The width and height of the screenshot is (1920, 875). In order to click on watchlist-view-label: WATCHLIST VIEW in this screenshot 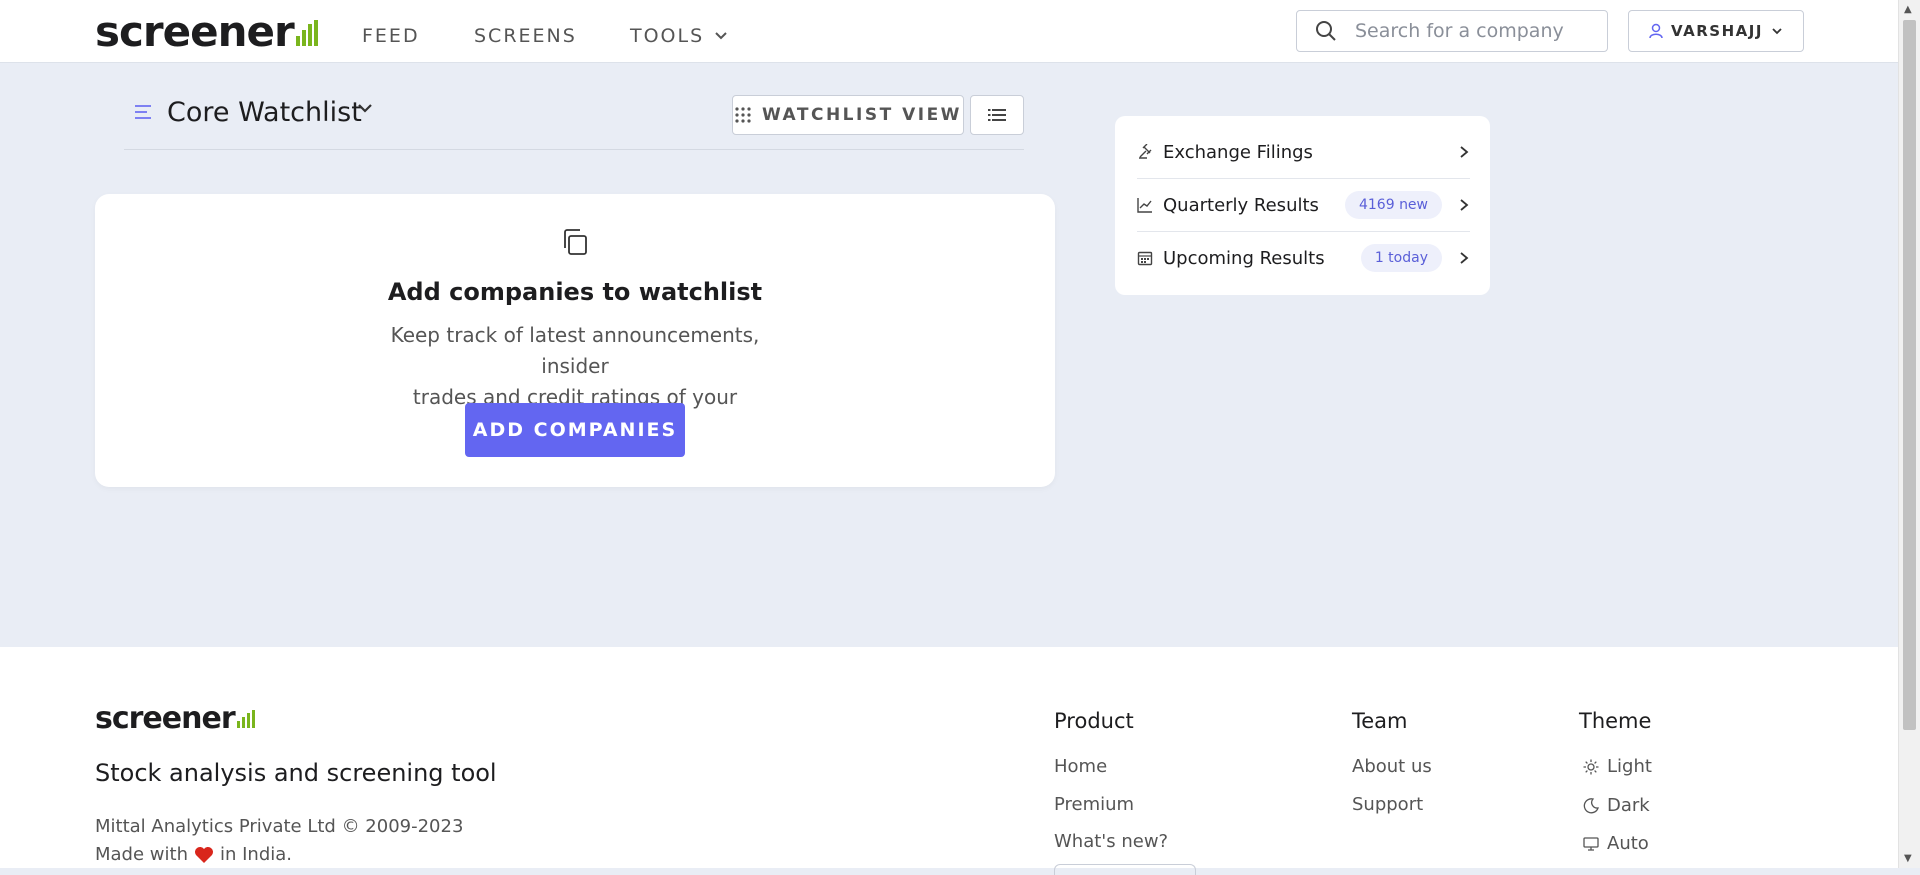, I will do `click(862, 115)`.